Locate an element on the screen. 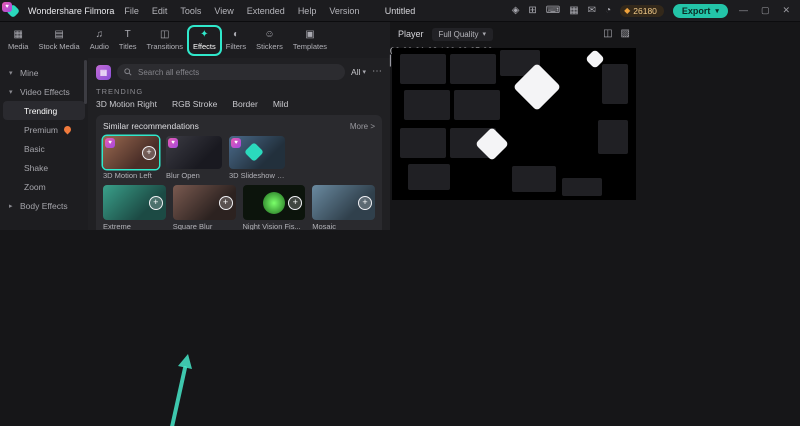 Image resolution: width=800 pixels, height=426 pixels. credits-badge: ◆ 26180 is located at coordinates (642, 10).